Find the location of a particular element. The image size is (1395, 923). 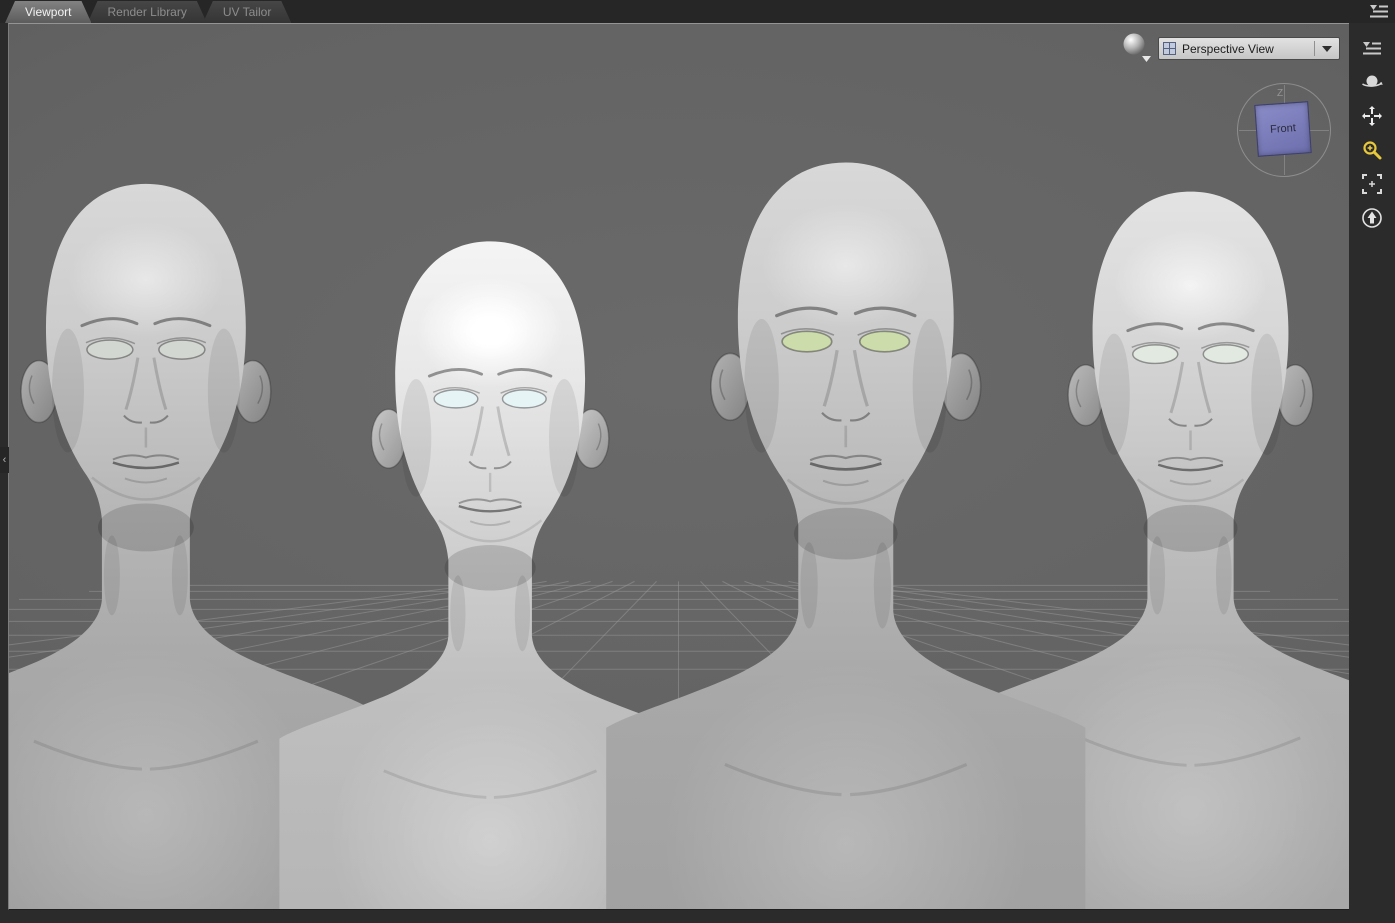

tab-bar: Viewport Render Library UV Tailor is located at coordinates (697, 11).